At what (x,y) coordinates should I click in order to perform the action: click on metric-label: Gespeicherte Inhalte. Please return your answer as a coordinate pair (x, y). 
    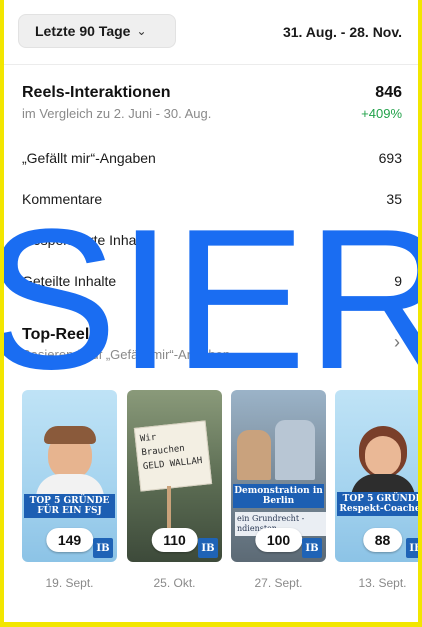
    Looking at the image, I should click on (87, 240).